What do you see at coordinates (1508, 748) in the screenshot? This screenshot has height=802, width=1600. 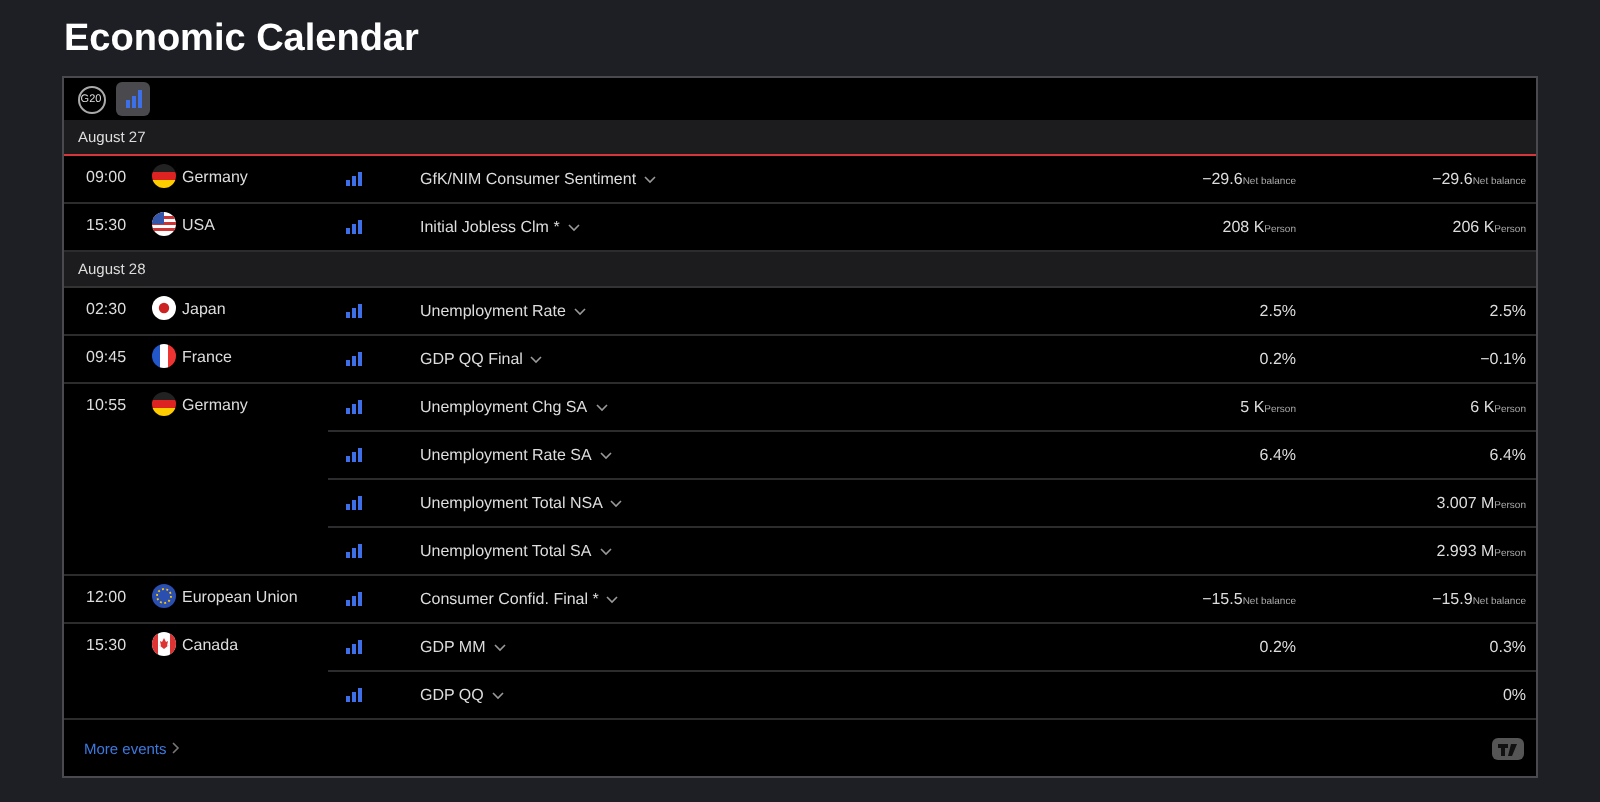 I see `logo-icon` at bounding box center [1508, 748].